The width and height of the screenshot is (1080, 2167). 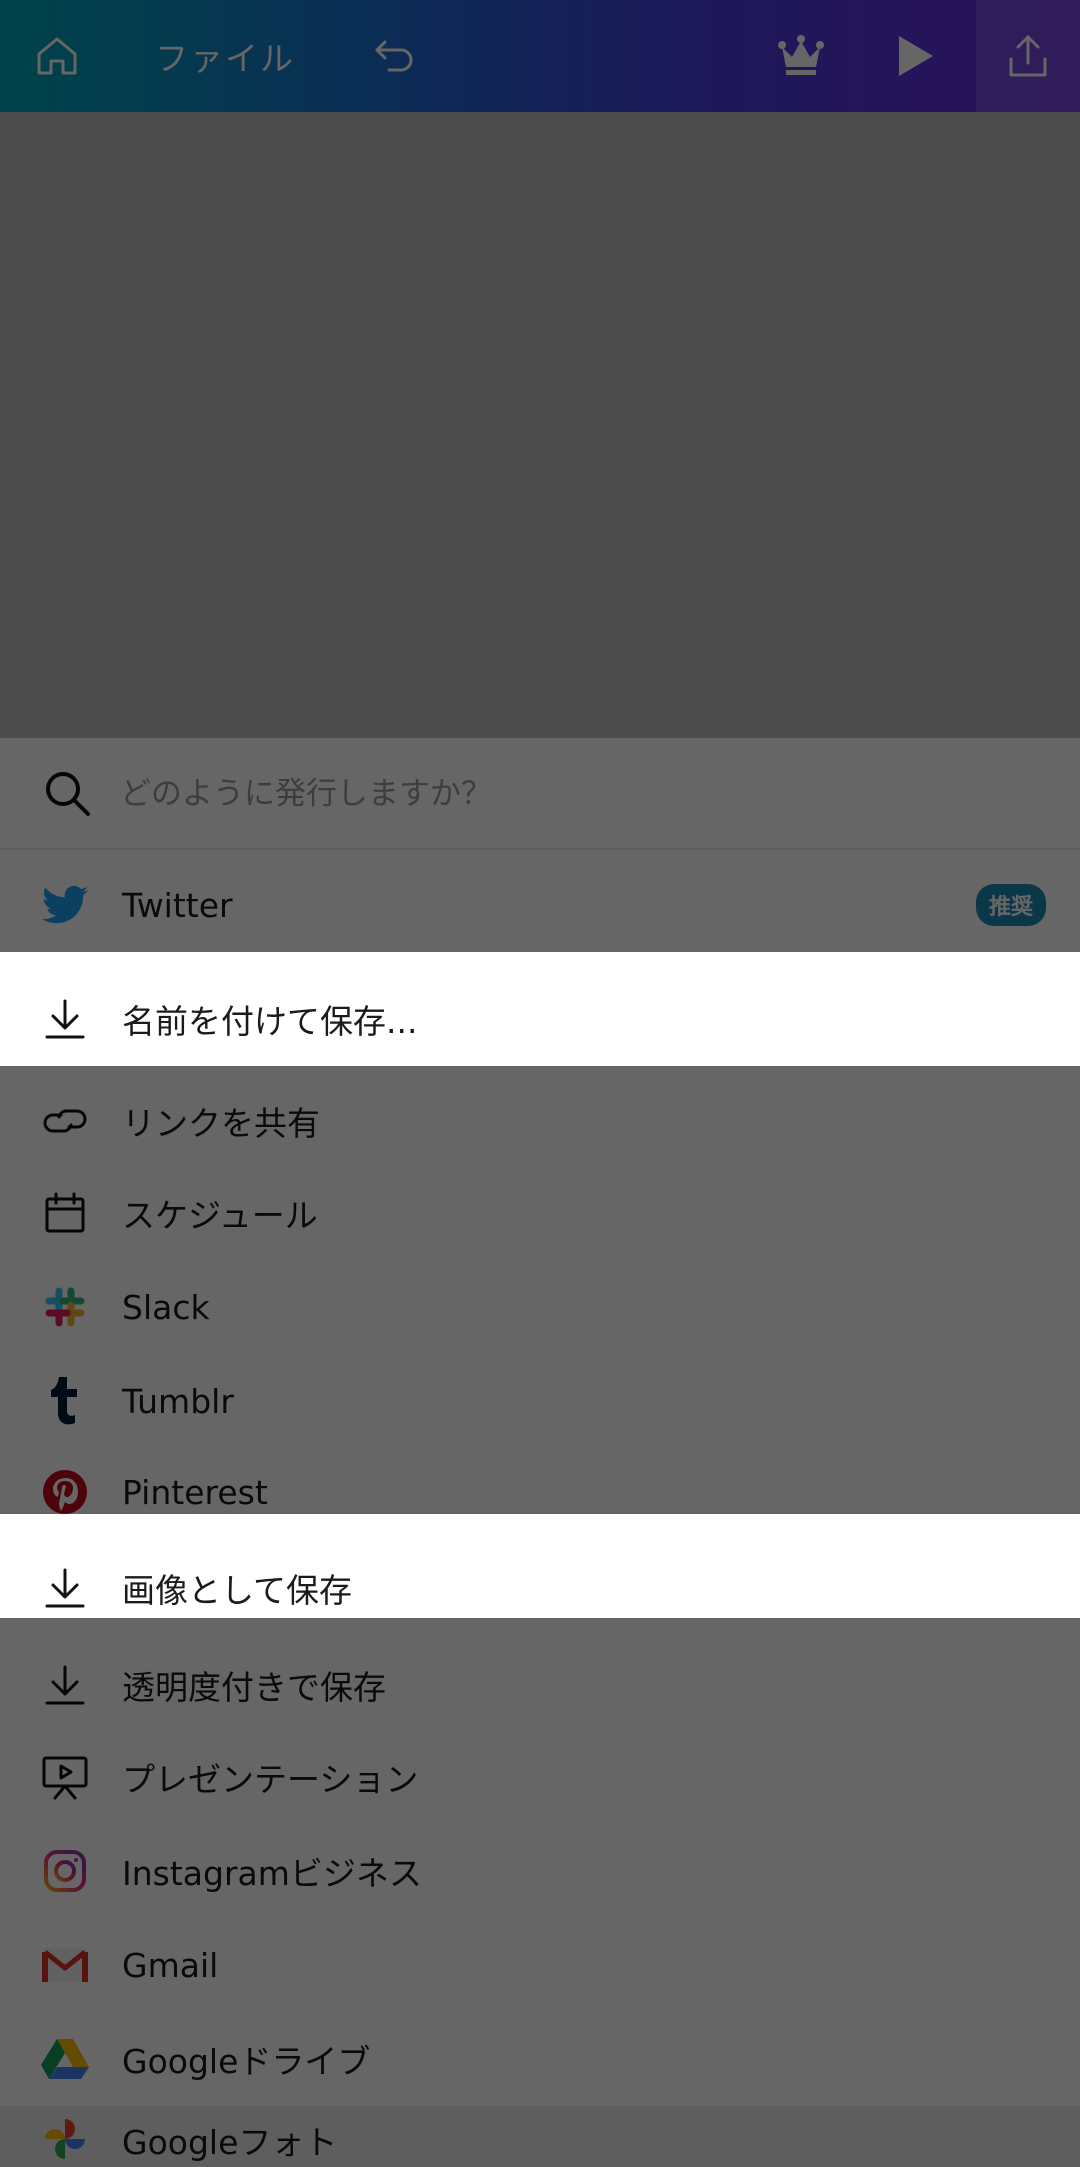 I want to click on share-option-schedule: スケジュール, so click(x=540, y=1213).